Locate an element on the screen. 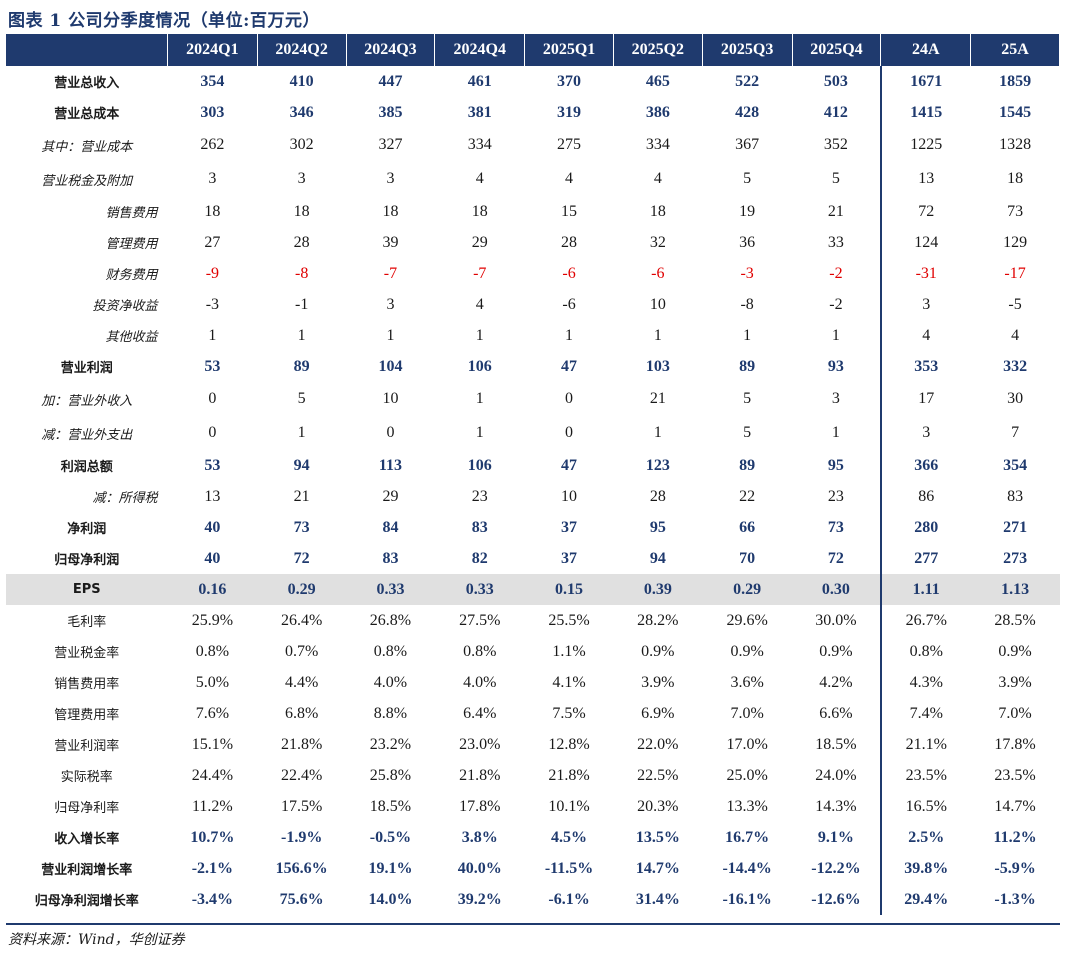 This screenshot has width=1066, height=953. table-cell: 8.8% is located at coordinates (390, 713).